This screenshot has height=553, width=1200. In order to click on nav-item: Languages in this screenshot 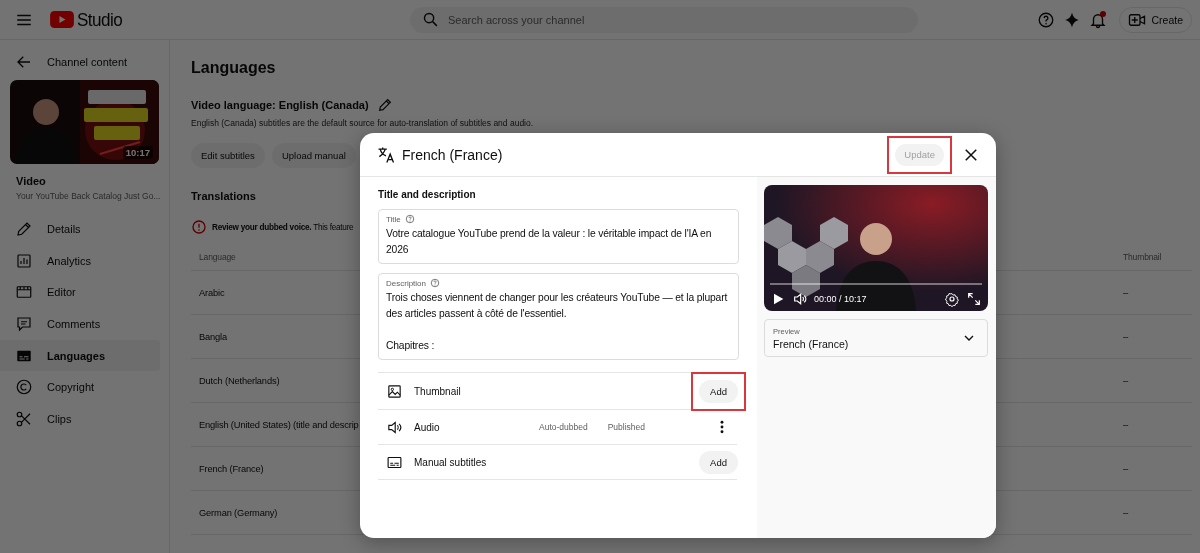, I will do `click(80, 355)`.